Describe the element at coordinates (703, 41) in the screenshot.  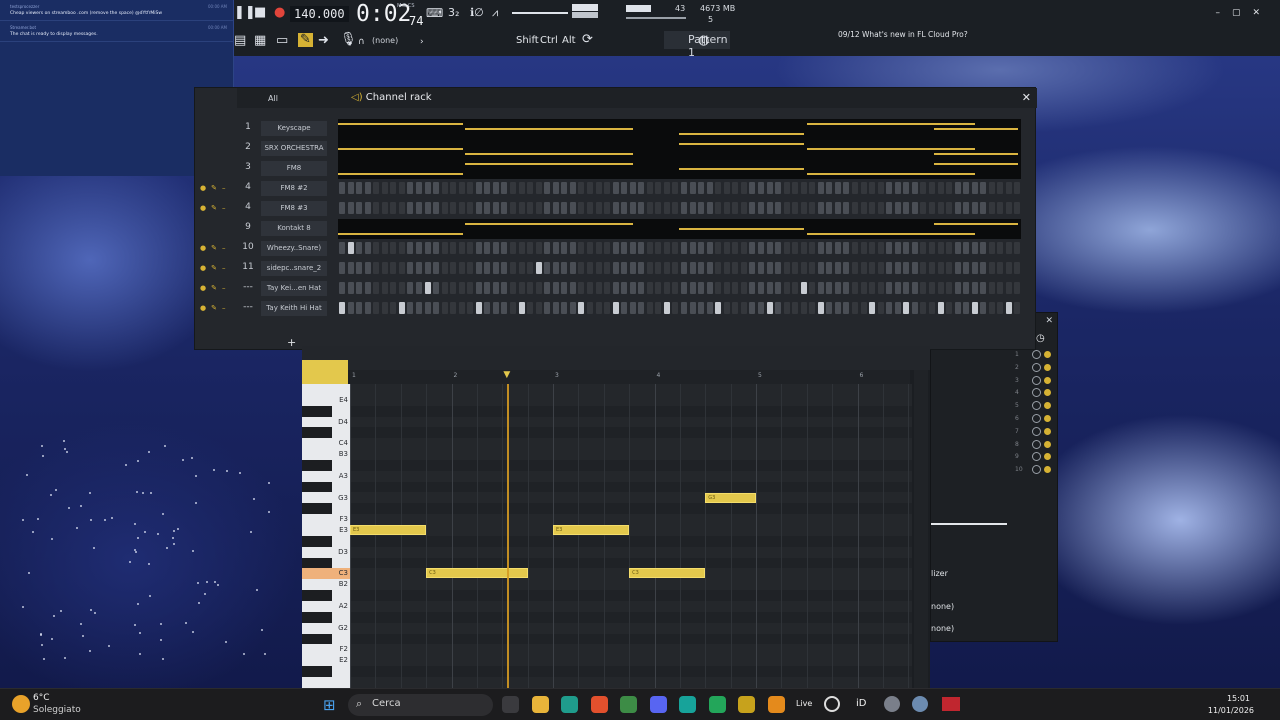
I see `globe-icon: ◍` at that location.